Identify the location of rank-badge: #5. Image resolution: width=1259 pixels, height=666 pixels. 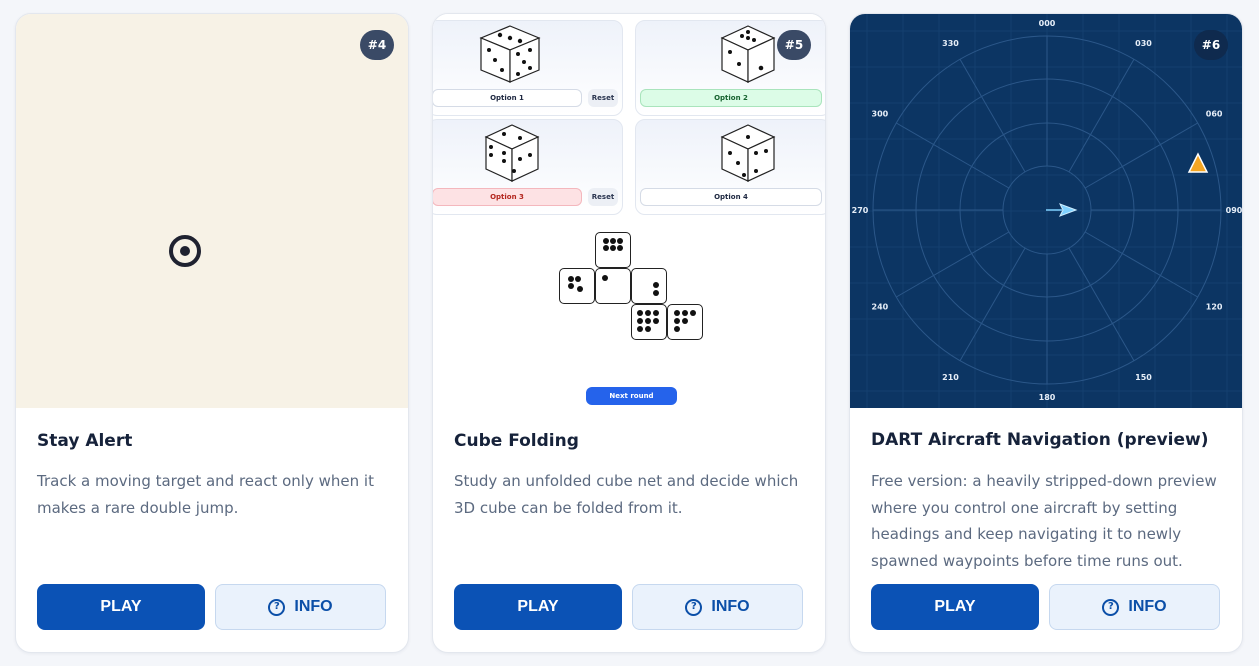
(794, 45).